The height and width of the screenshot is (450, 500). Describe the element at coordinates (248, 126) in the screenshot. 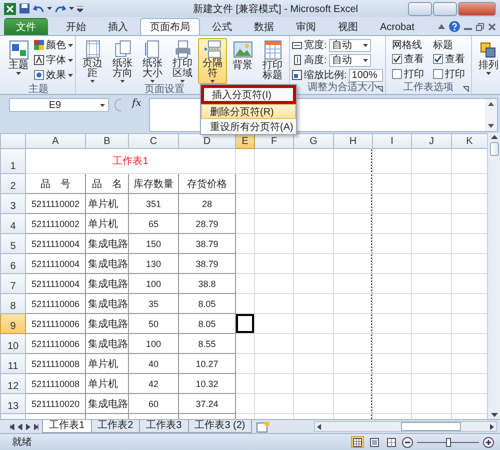

I see `menu-item: 重设所有分页符(A)` at that location.